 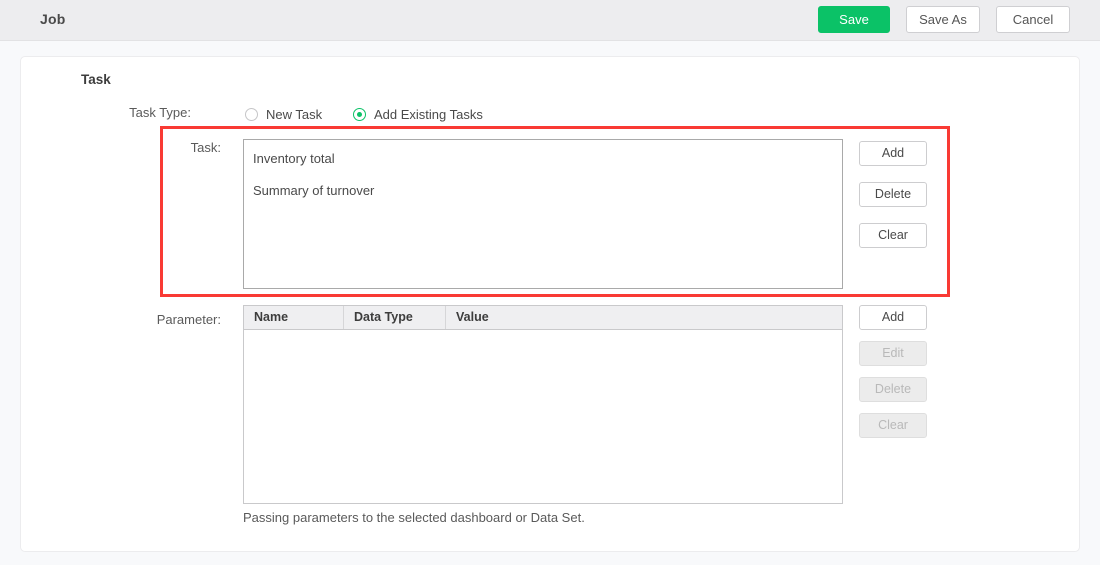 I want to click on task-delete-button: Delete, so click(x=893, y=194).